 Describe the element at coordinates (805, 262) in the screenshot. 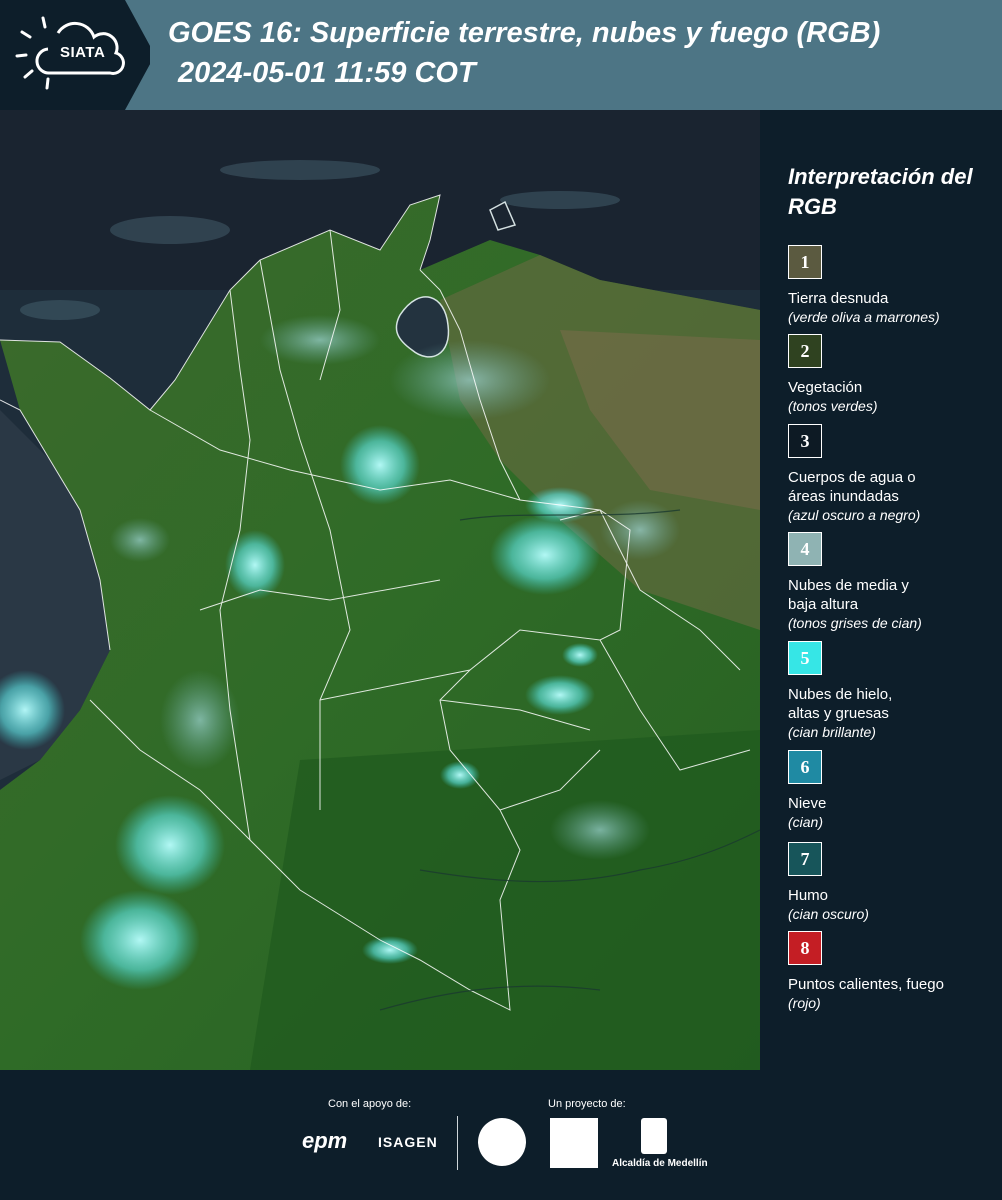

I see `legend-swatch: 1` at that location.